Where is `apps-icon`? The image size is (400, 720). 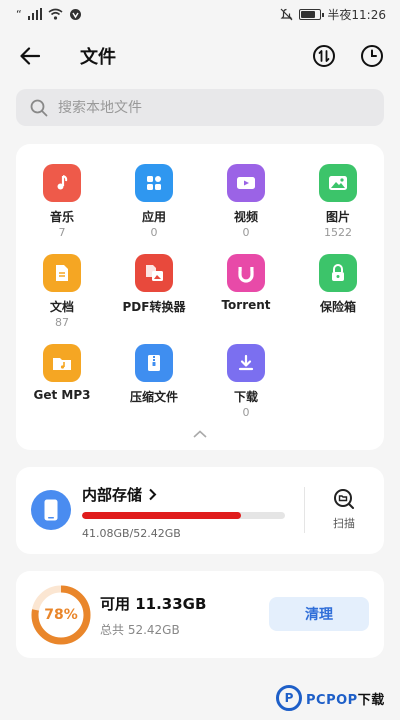
apps-icon is located at coordinates (154, 183).